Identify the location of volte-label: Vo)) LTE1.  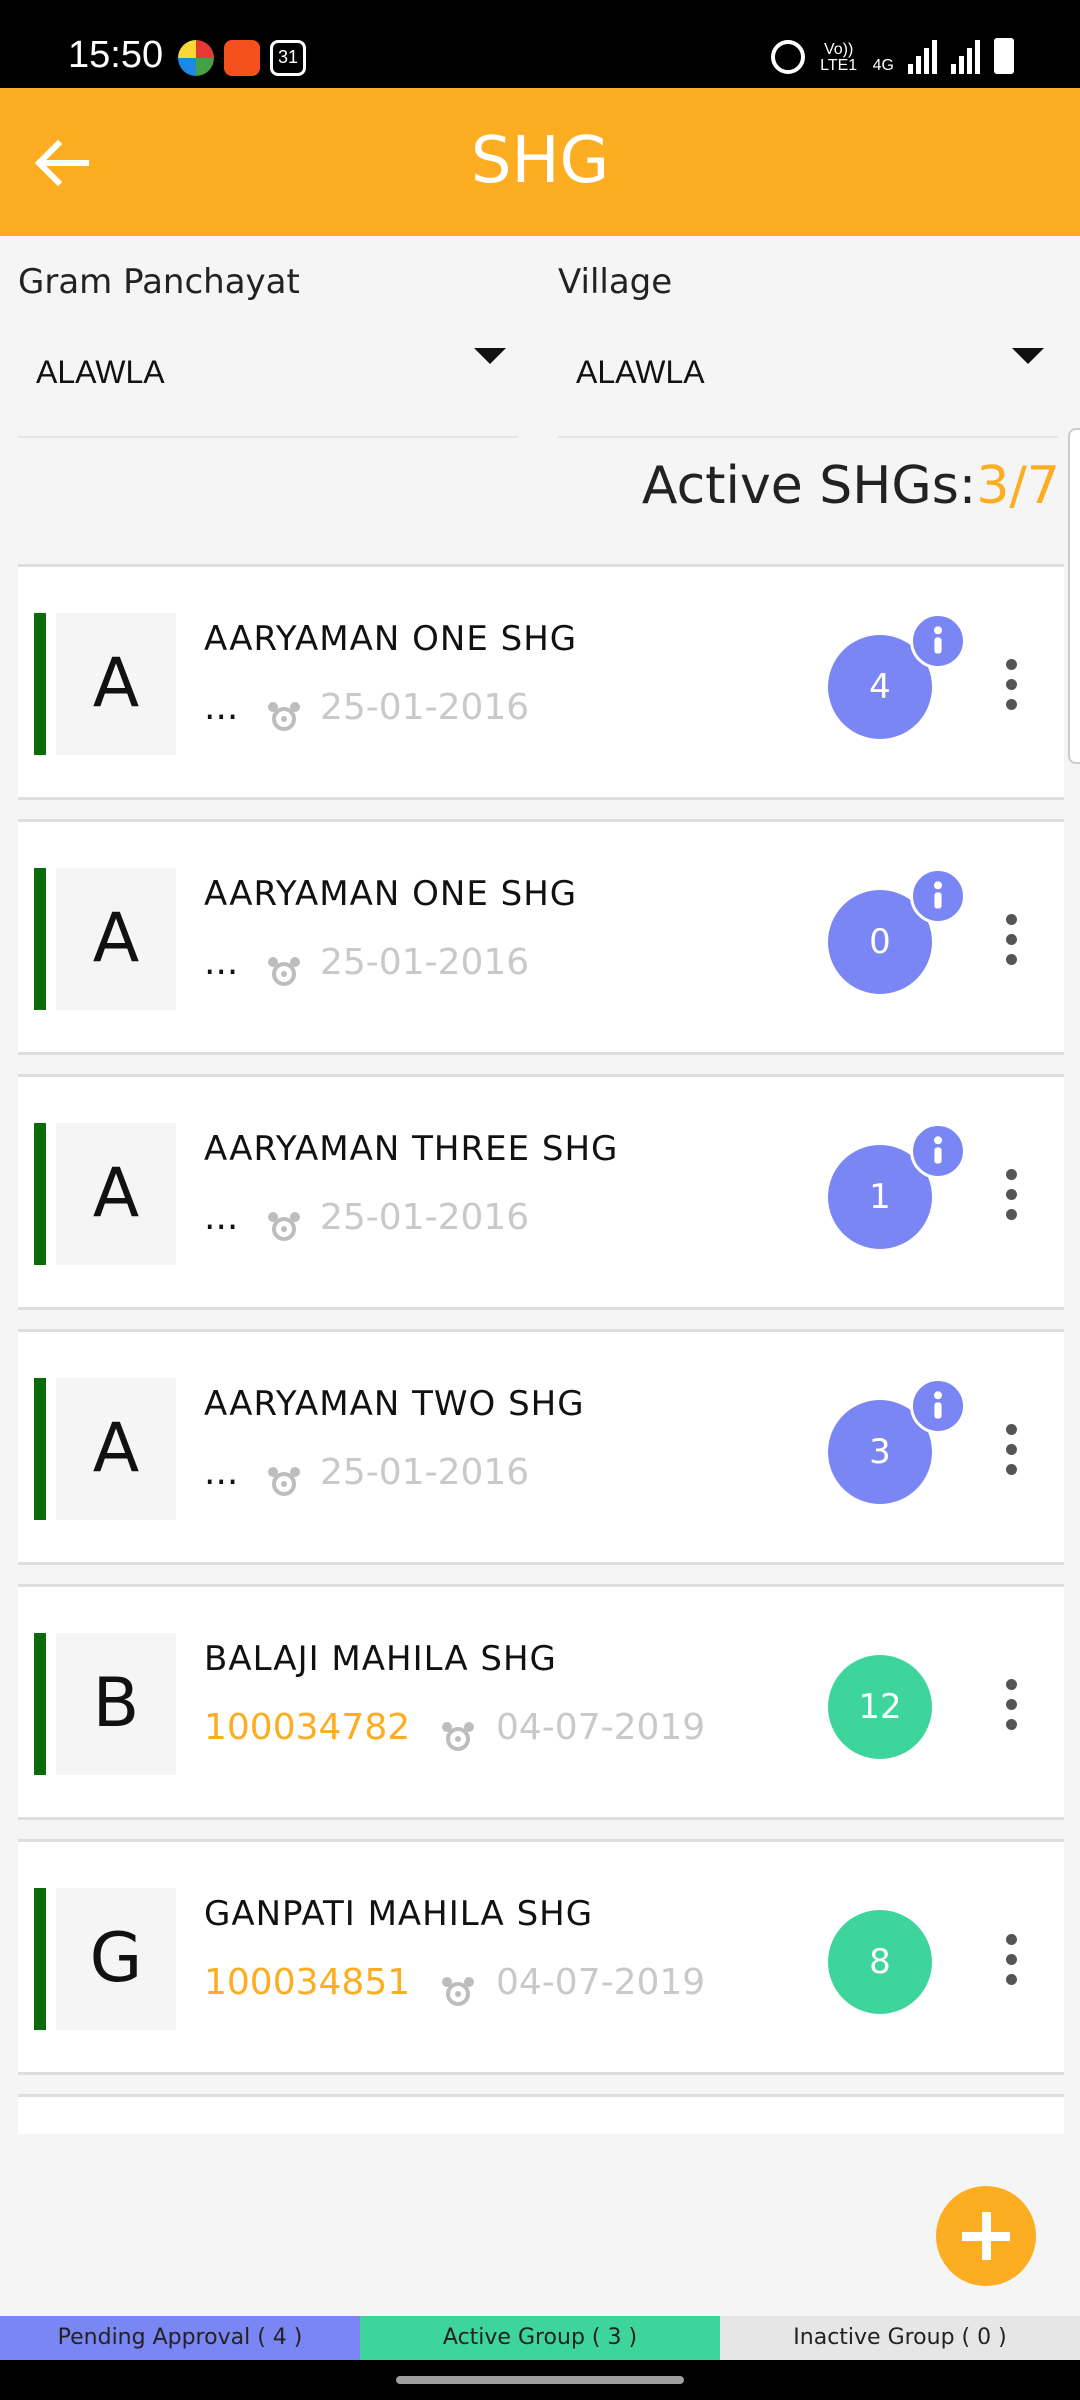
(839, 57).